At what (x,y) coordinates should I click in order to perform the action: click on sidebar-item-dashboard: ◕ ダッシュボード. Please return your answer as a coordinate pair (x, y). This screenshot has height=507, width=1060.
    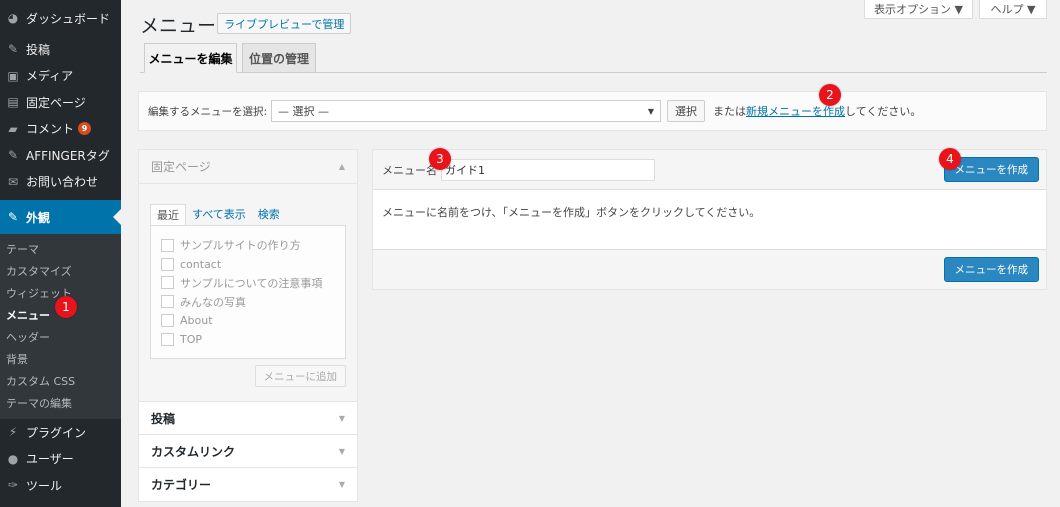
    Looking at the image, I should click on (60, 18).